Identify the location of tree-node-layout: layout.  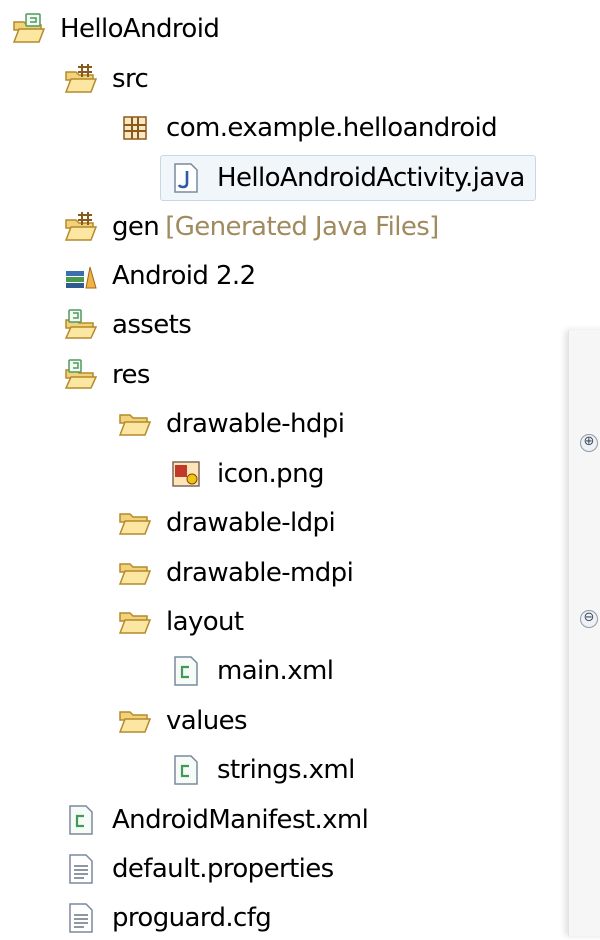
(181, 622).